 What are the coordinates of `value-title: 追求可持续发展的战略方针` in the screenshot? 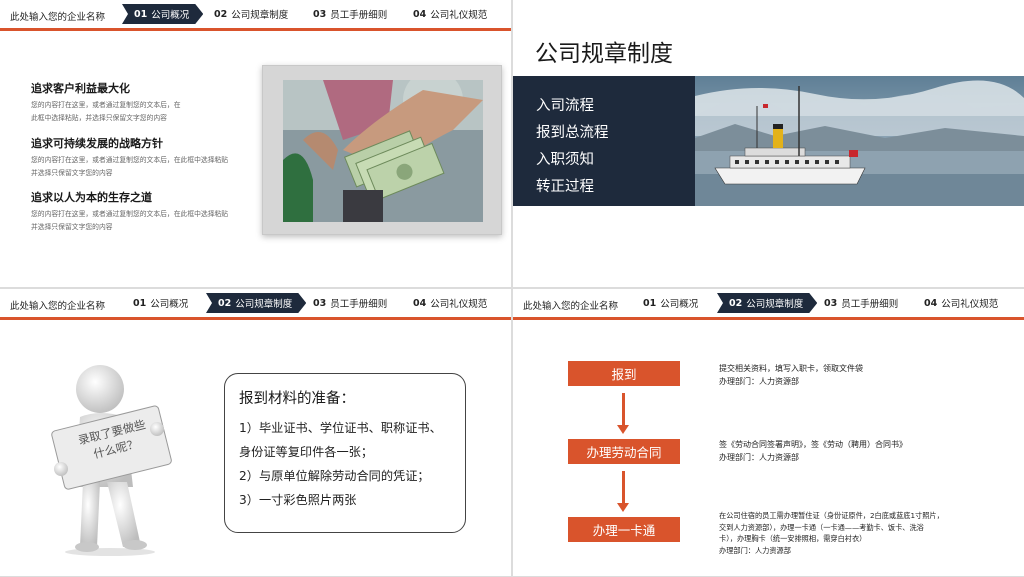 It's located at (97, 143).